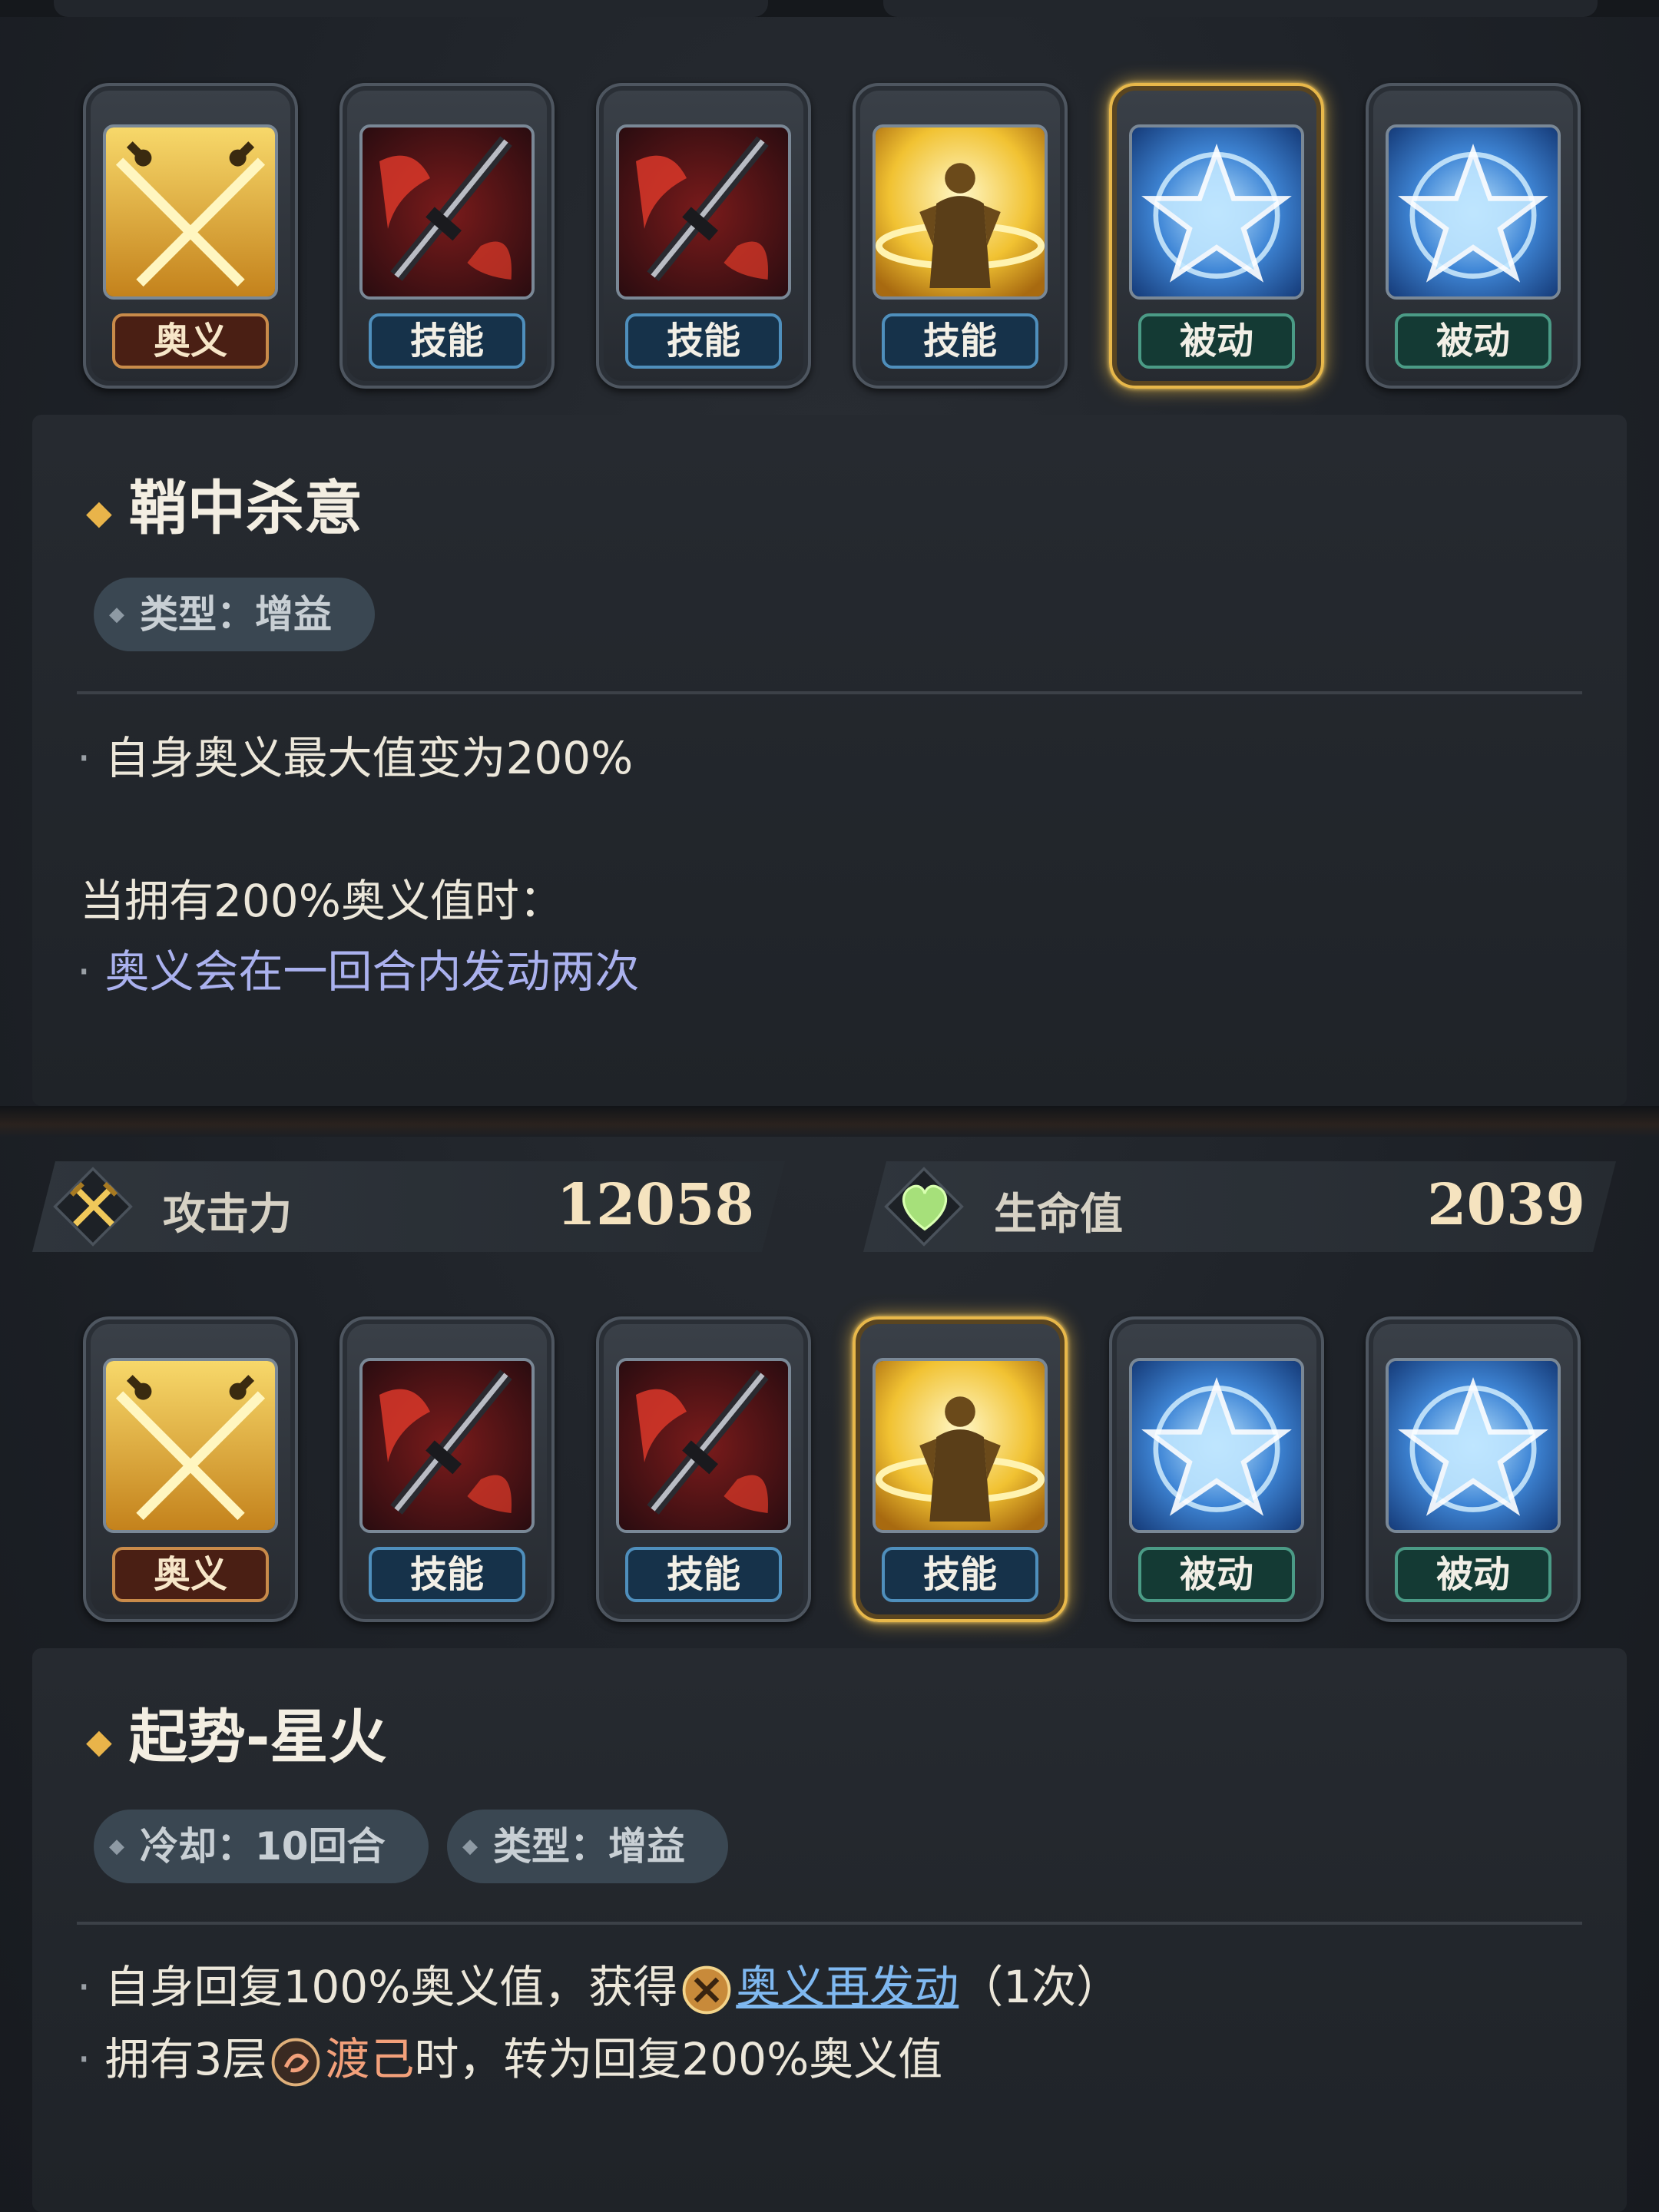  I want to click on effect-line: · 自身奥义最大值变为200%, so click(356, 758).